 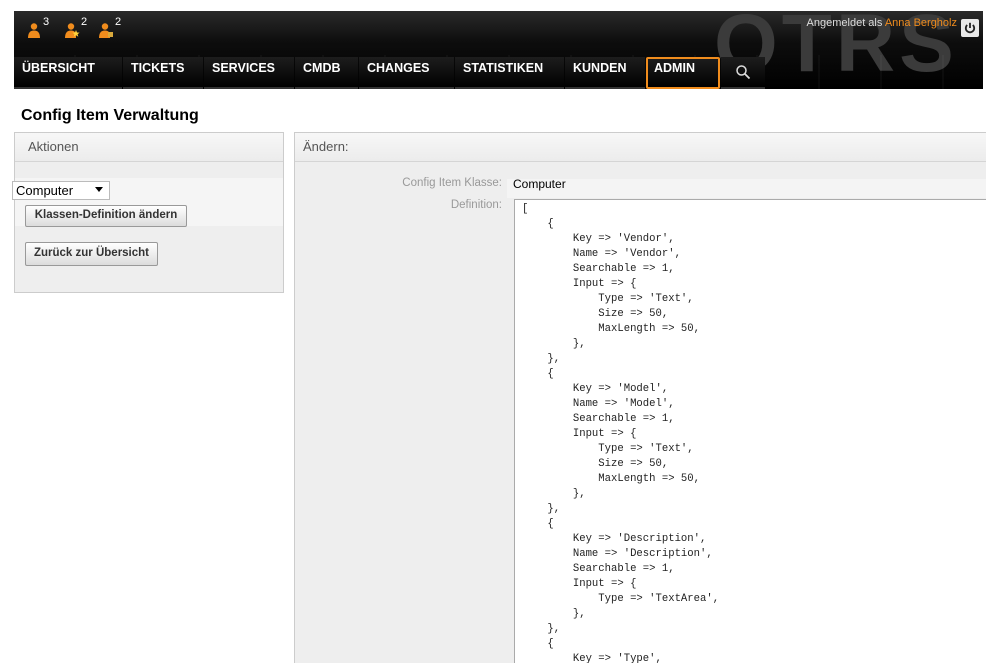 I want to click on nav-changes: CHANGES, so click(x=406, y=73).